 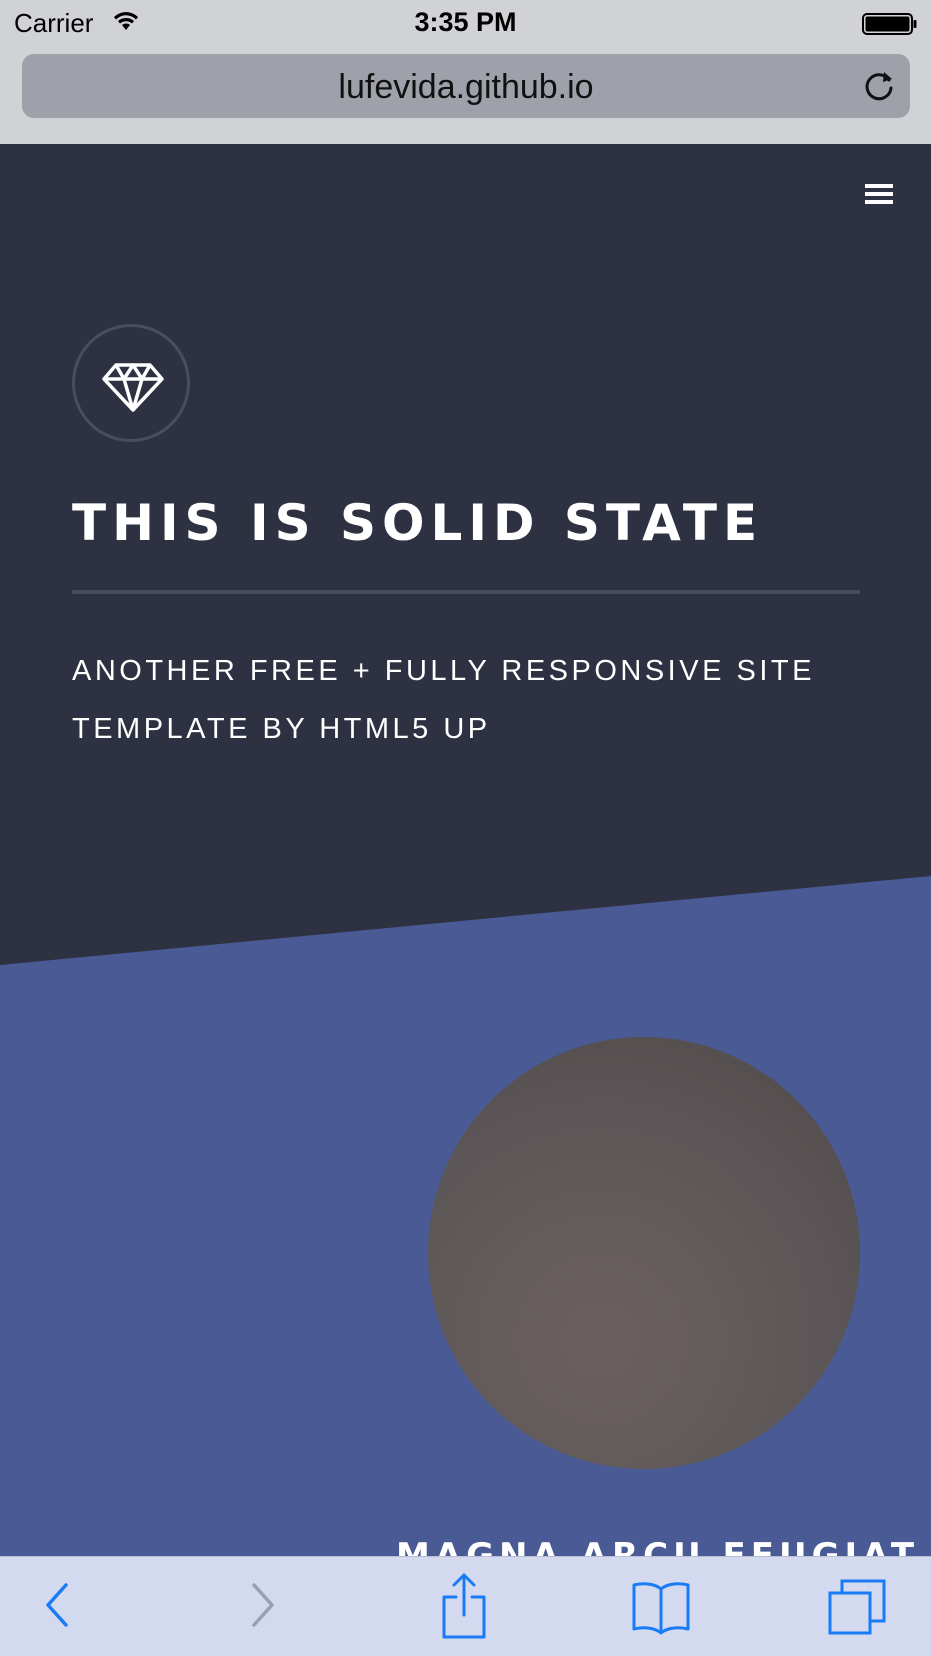 What do you see at coordinates (879, 88) in the screenshot?
I see `reload-icon` at bounding box center [879, 88].